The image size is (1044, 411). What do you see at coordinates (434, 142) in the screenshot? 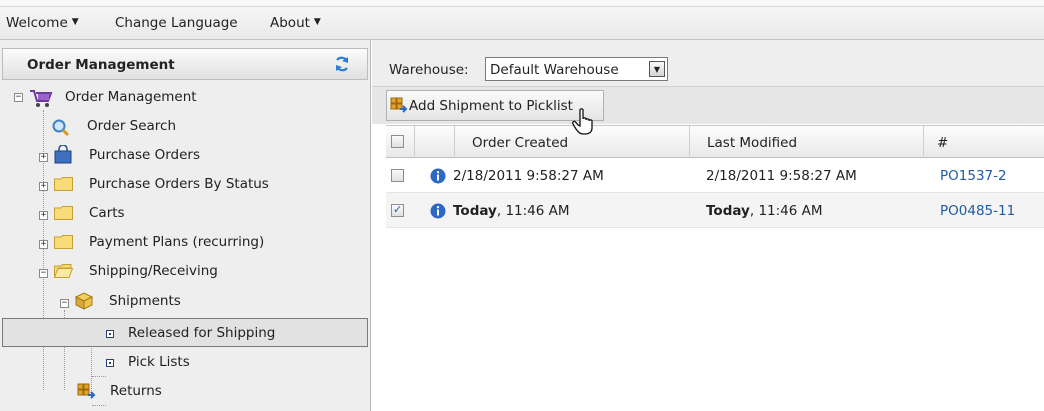
I see `column-info` at bounding box center [434, 142].